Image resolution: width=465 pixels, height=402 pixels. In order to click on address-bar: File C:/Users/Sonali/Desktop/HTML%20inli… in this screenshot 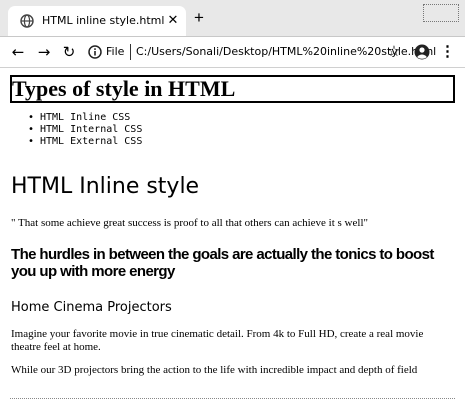, I will do `click(260, 52)`.